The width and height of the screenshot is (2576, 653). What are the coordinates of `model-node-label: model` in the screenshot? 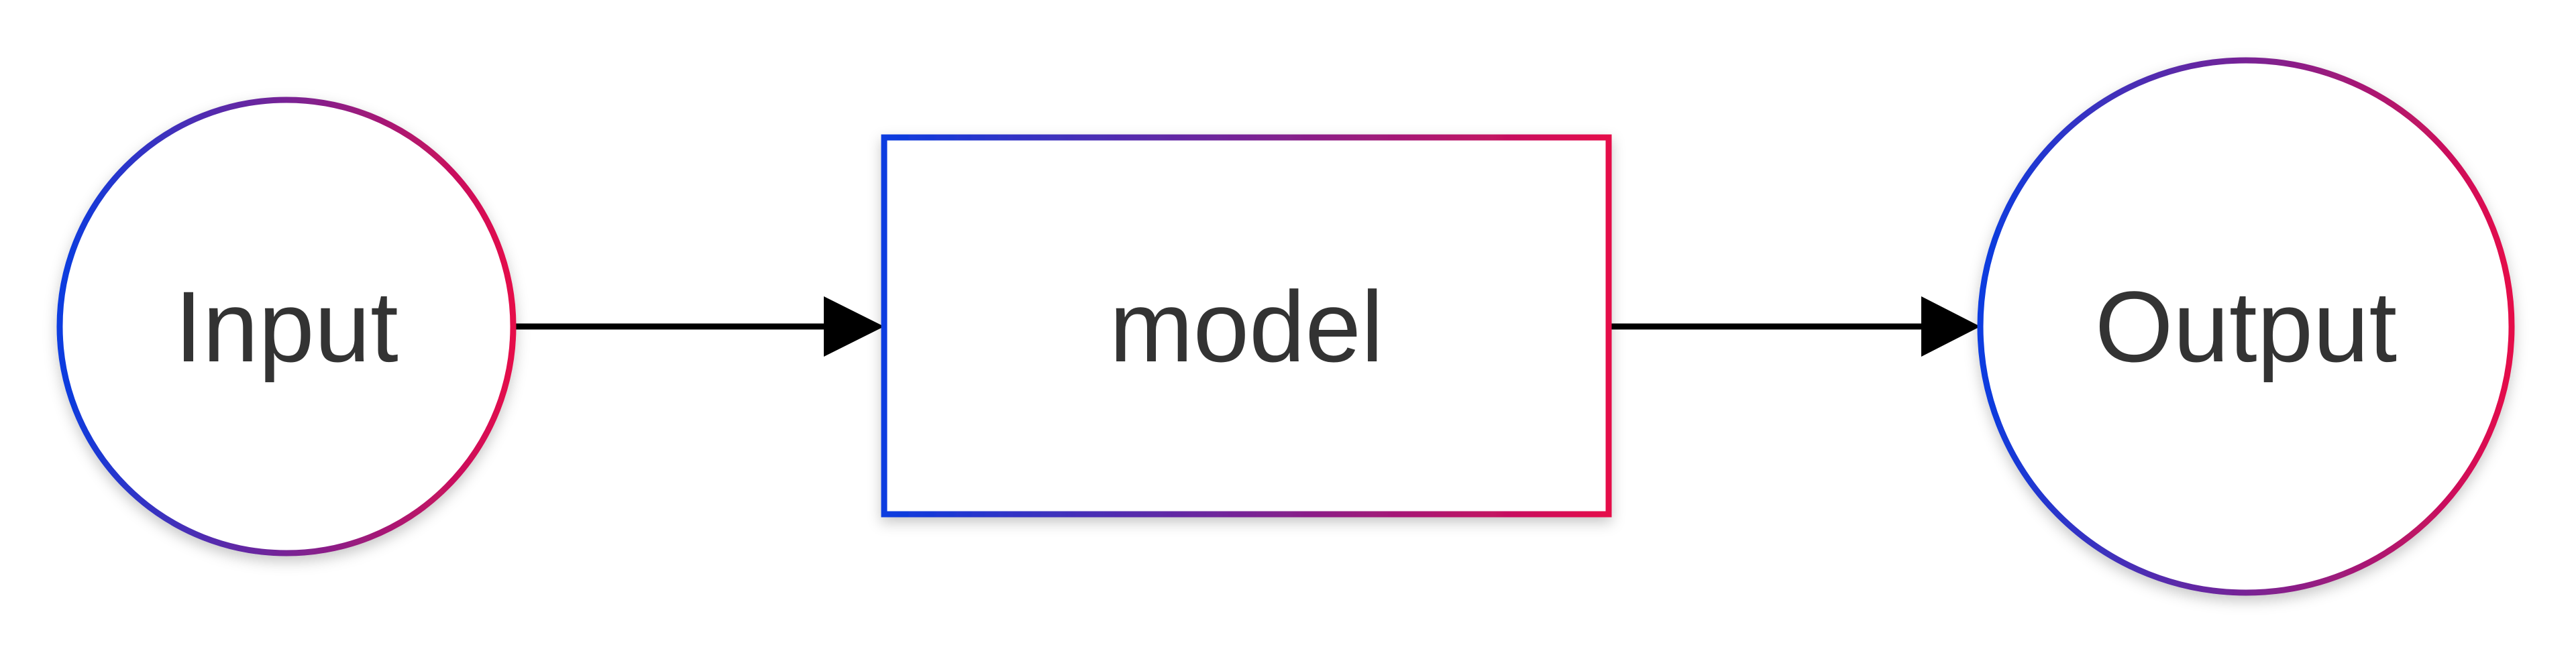 It's located at (1247, 326).